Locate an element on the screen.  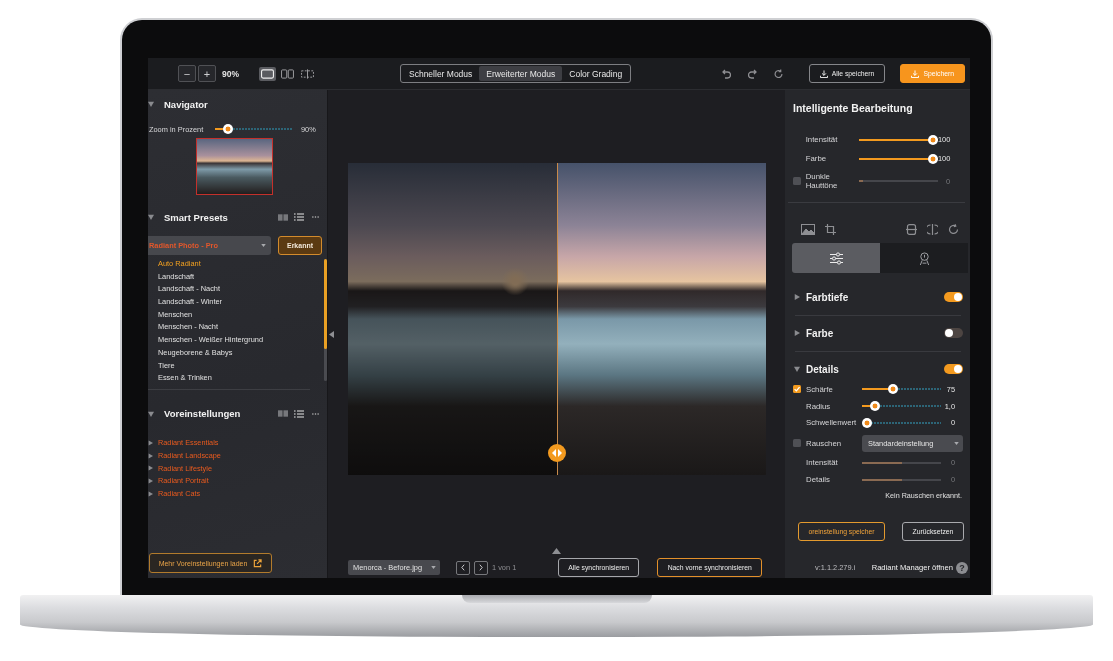
zoom-in-button: + is located at coordinates (207, 73).